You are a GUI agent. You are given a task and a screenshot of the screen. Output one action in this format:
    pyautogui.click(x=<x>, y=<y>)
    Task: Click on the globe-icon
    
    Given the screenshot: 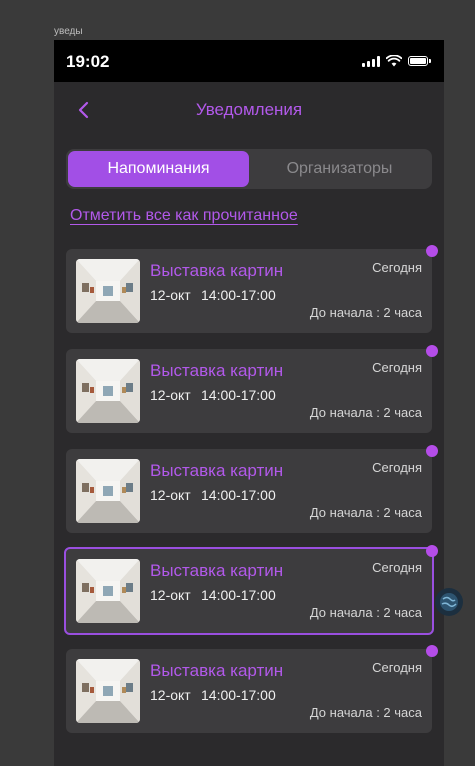 What is the action you would take?
    pyautogui.click(x=449, y=602)
    